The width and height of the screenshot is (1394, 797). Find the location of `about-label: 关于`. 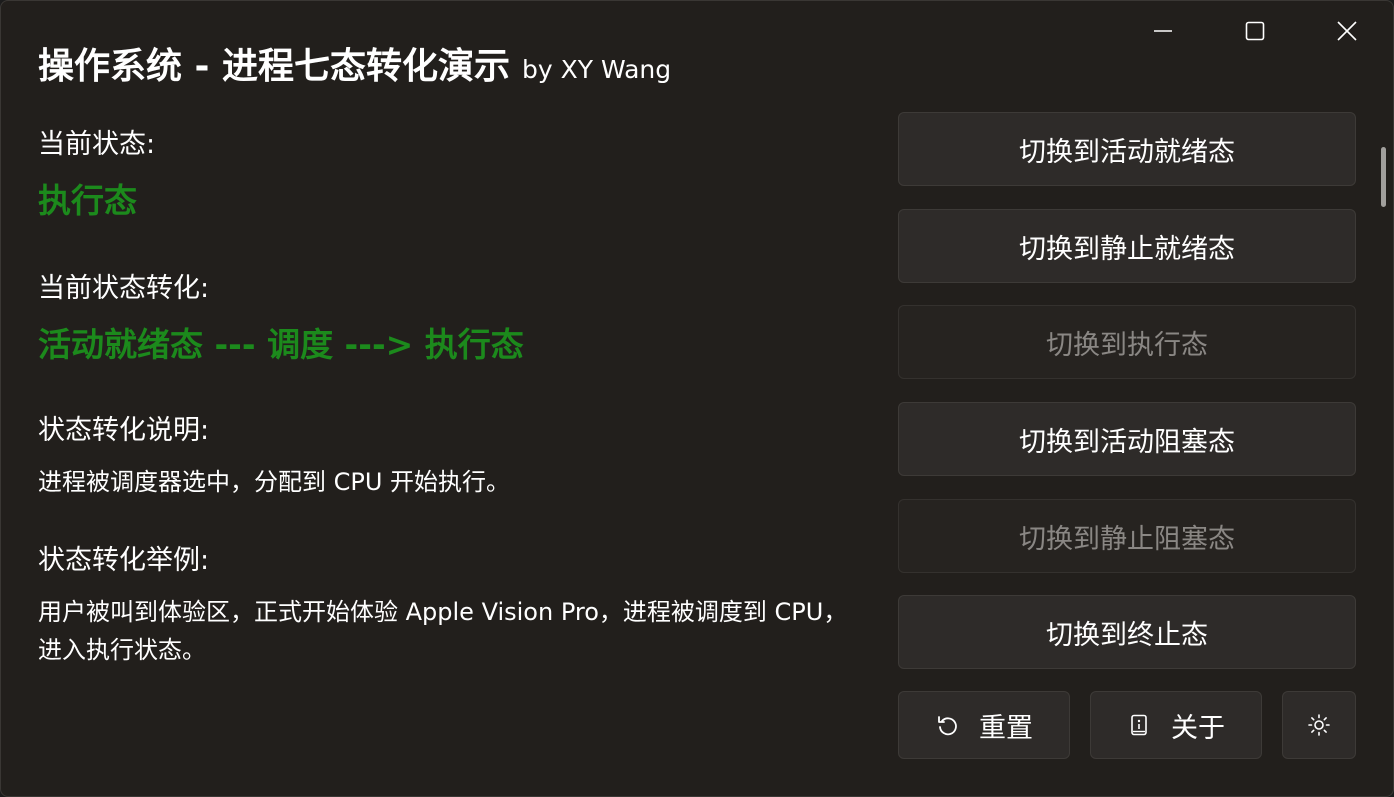

about-label: 关于 is located at coordinates (1198, 728).